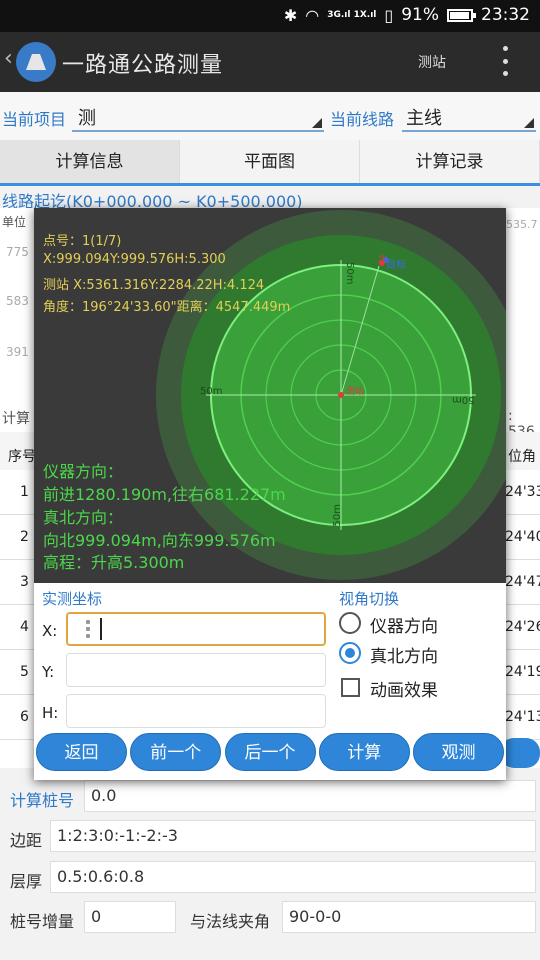 This screenshot has height=960, width=540. Describe the element at coordinates (270, 16) in the screenshot. I see `status-bar: ✱ ◠ 3G.ıl 1X.ıl ▯ 91% 23:32` at that location.